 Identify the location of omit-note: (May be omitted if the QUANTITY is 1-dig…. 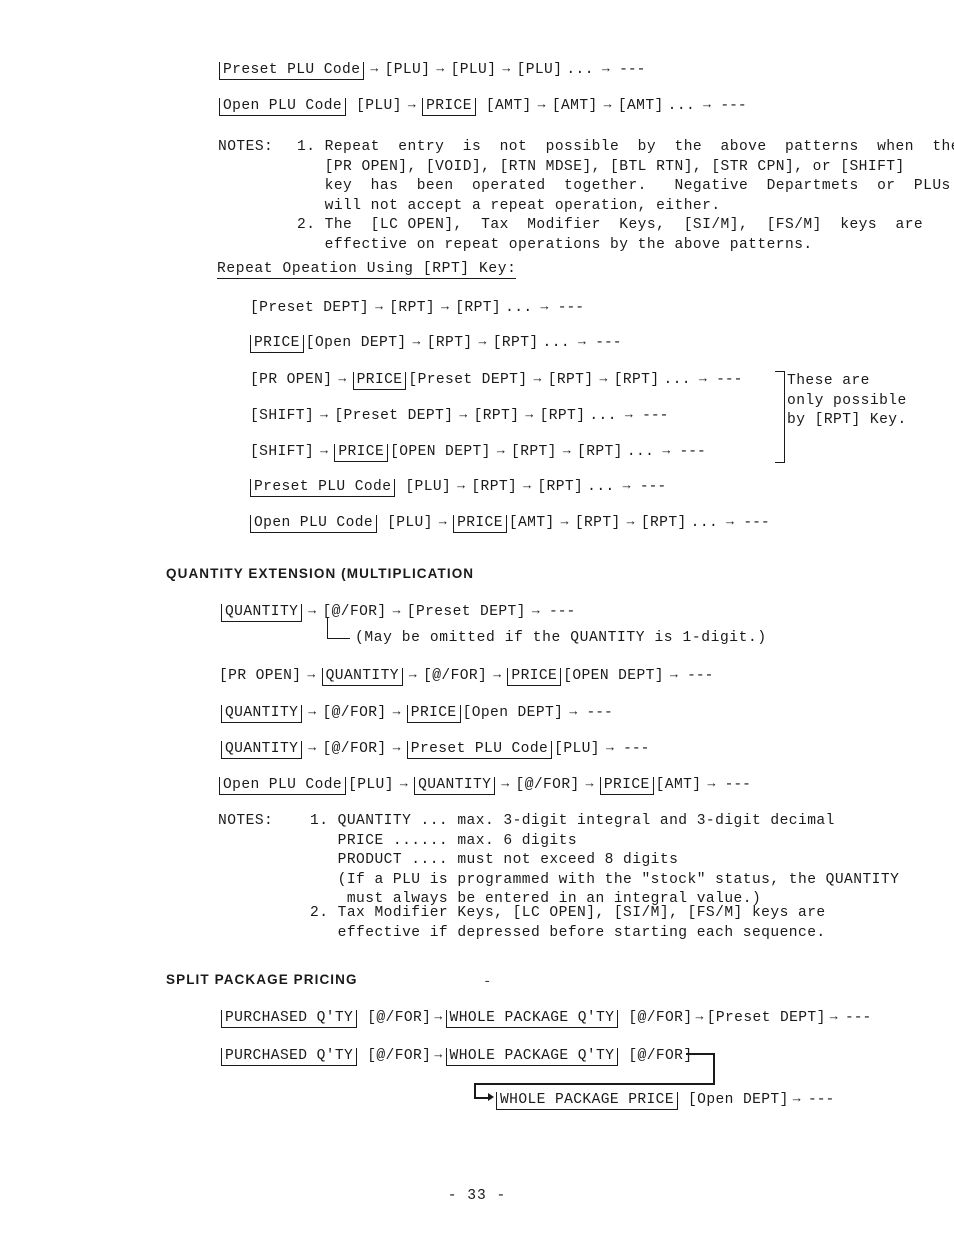
(561, 638).